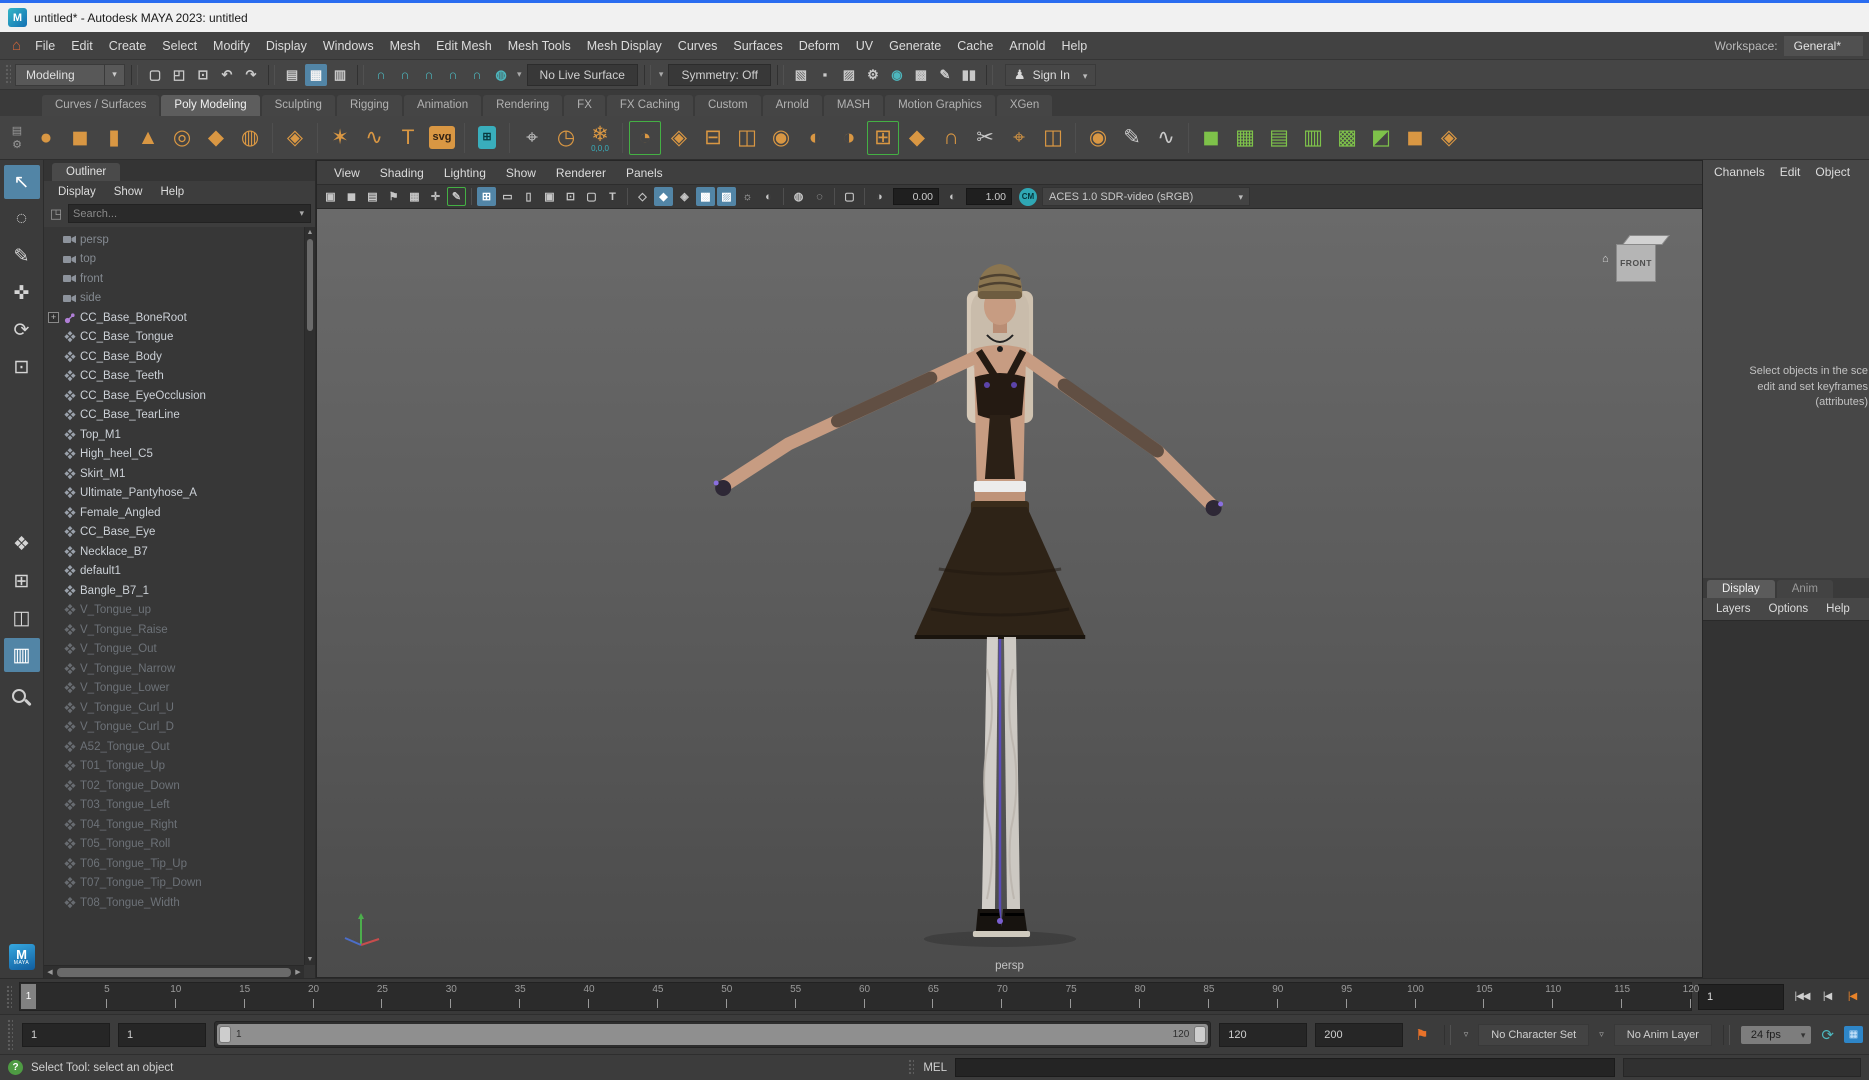  Describe the element at coordinates (624, 46) in the screenshot. I see `menu-mesh-display: Mesh Display` at that location.